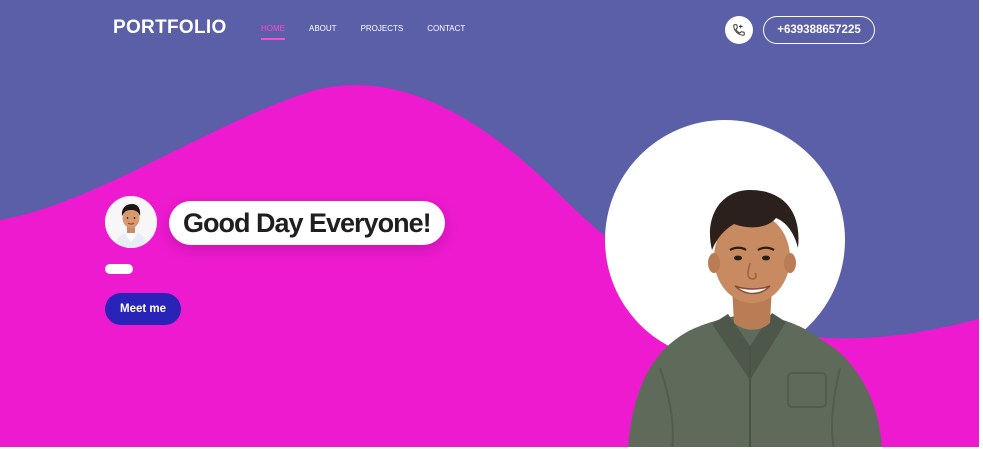 The height and width of the screenshot is (449, 983). What do you see at coordinates (382, 28) in the screenshot?
I see `nav-projects: PROJECTS` at bounding box center [382, 28].